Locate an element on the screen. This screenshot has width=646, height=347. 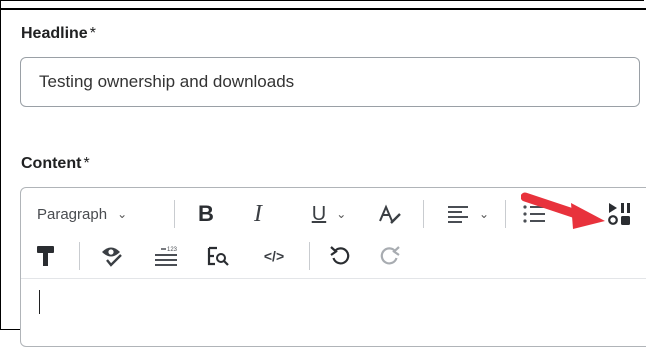
italic-button: I is located at coordinates (258, 214).